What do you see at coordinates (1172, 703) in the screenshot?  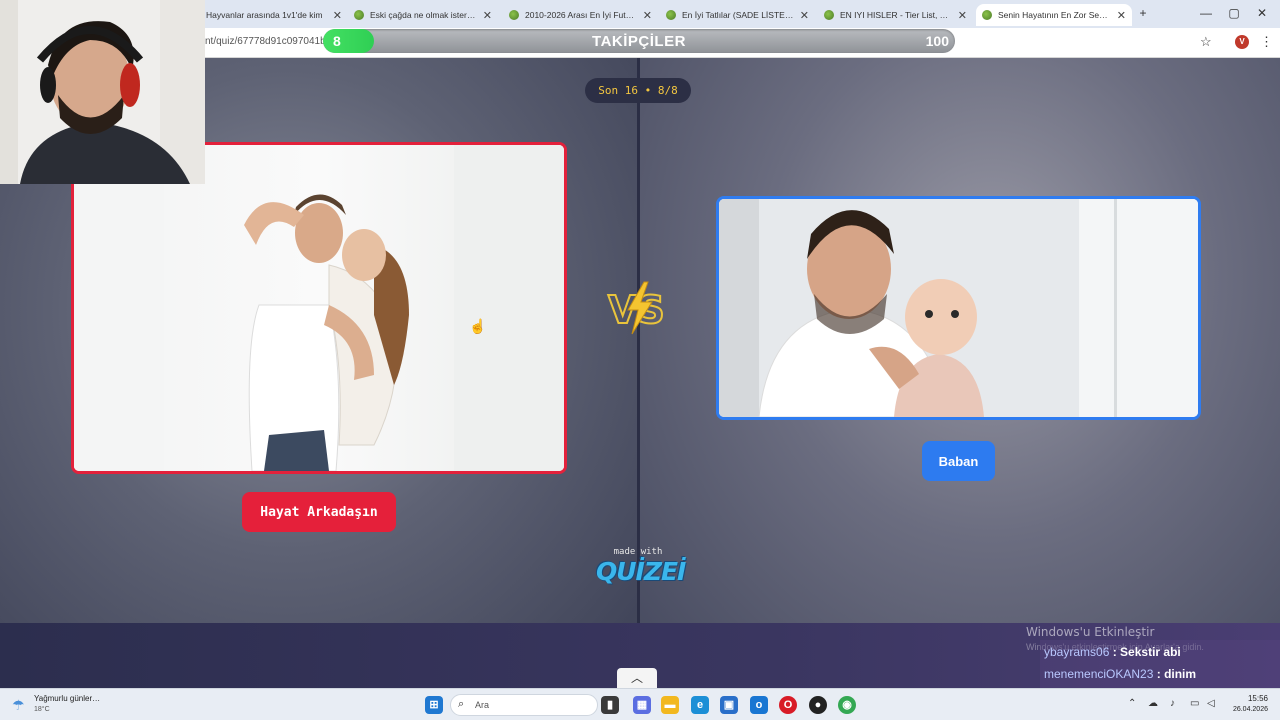 I see `tray-mic-icon: ♪` at bounding box center [1172, 703].